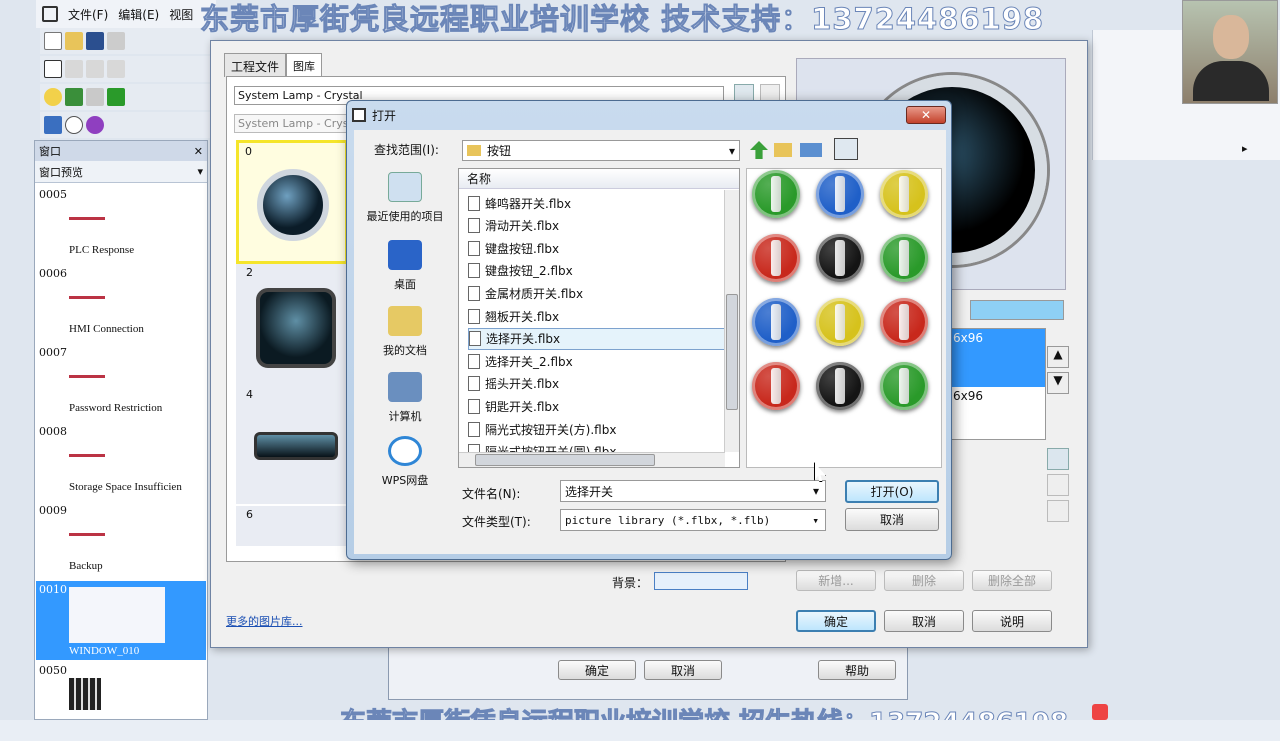 Image resolution: width=1280 pixels, height=741 pixels. I want to click on file-list-item: 金属材质开关.flbx, so click(597, 293).